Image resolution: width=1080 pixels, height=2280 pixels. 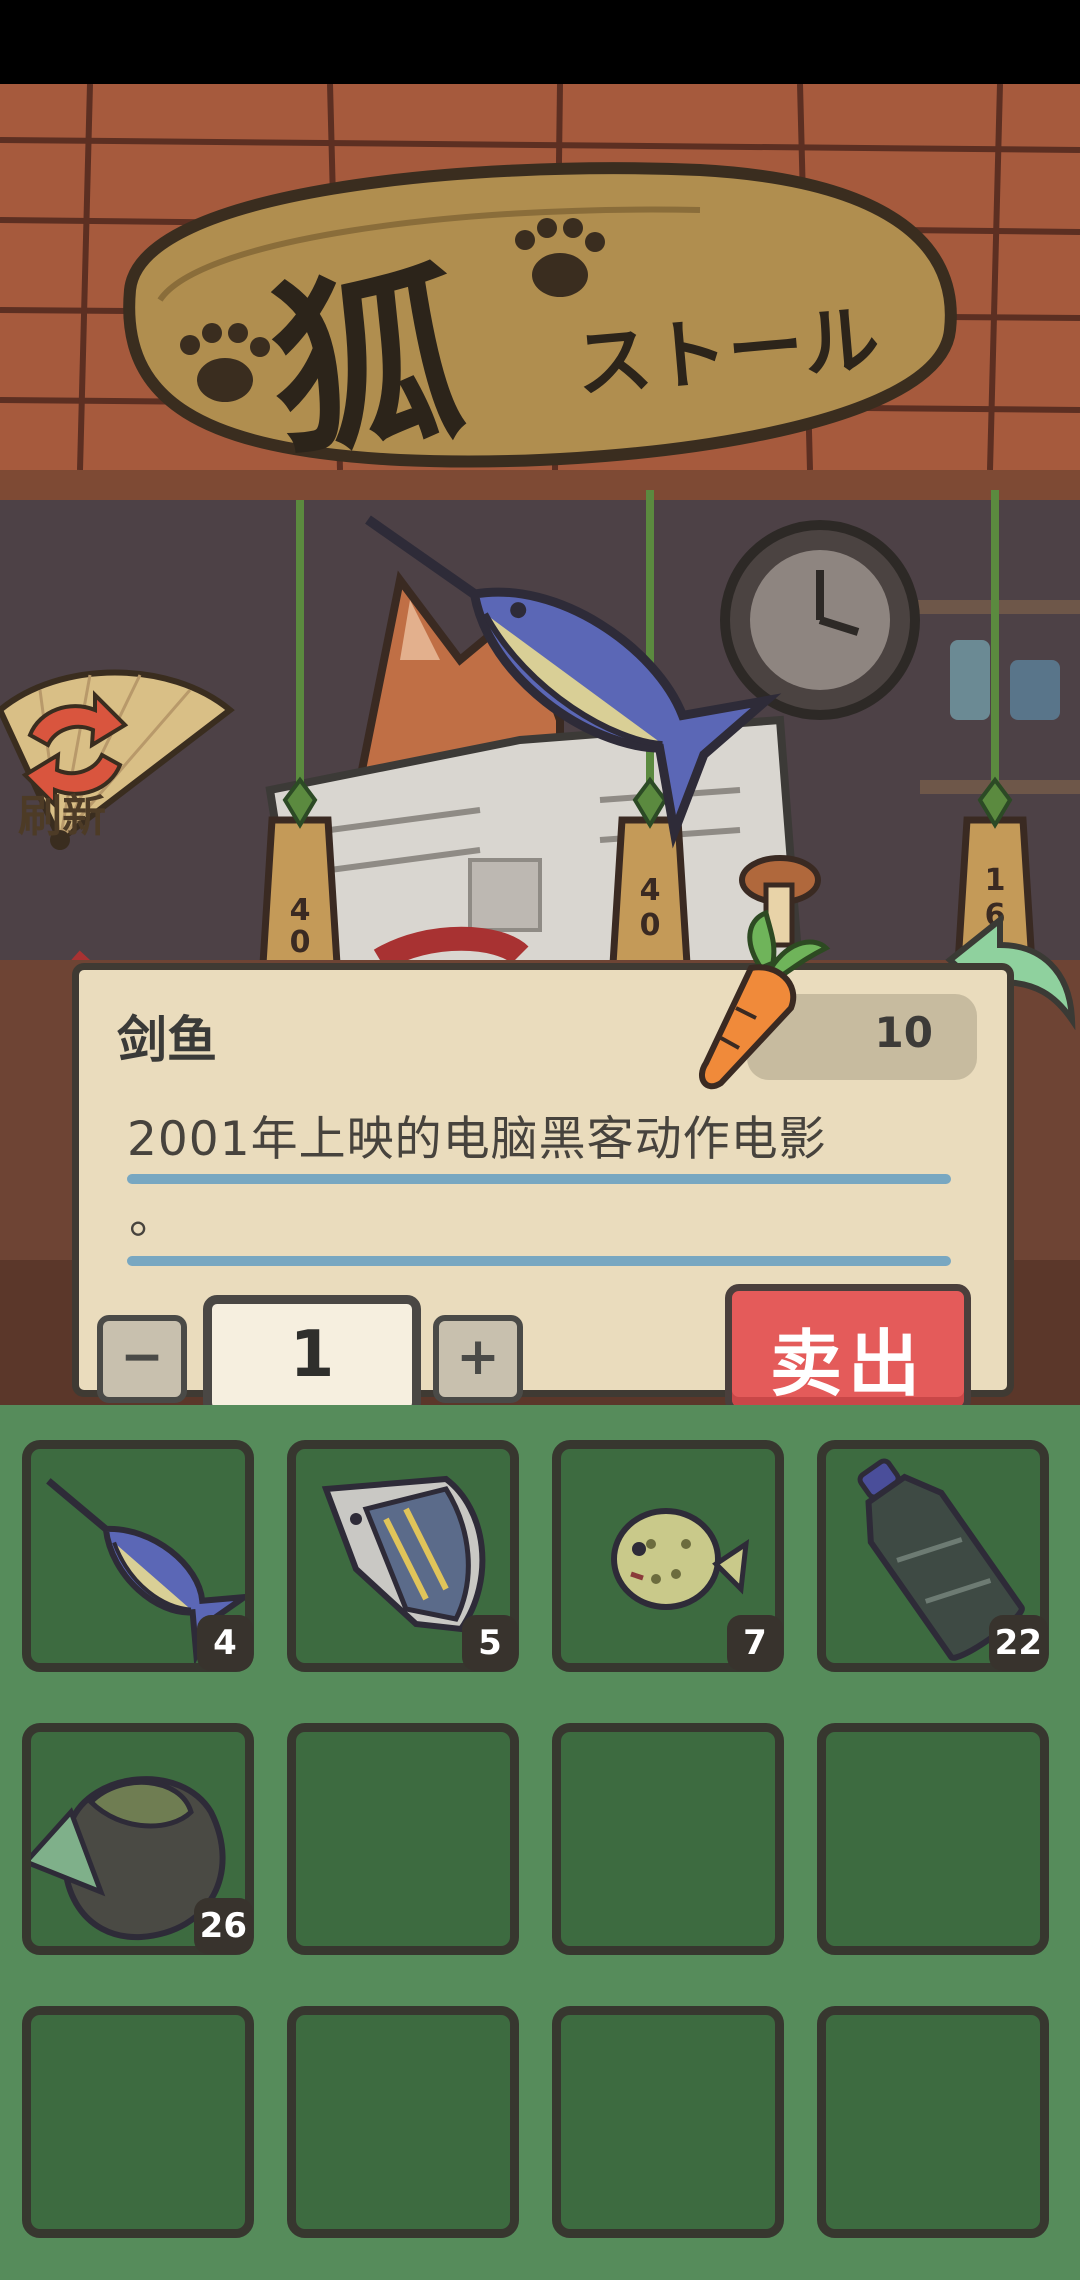 What do you see at coordinates (225, 1643) in the screenshot?
I see `item-count: 4` at bounding box center [225, 1643].